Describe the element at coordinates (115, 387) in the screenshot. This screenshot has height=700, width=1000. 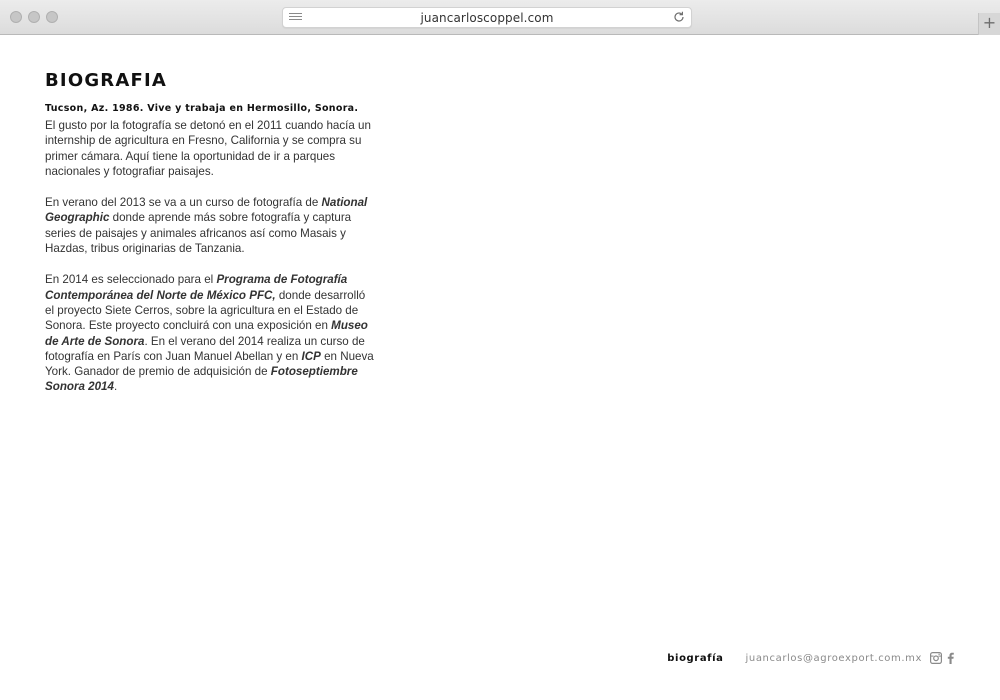
I see `p3-text-i: .` at that location.